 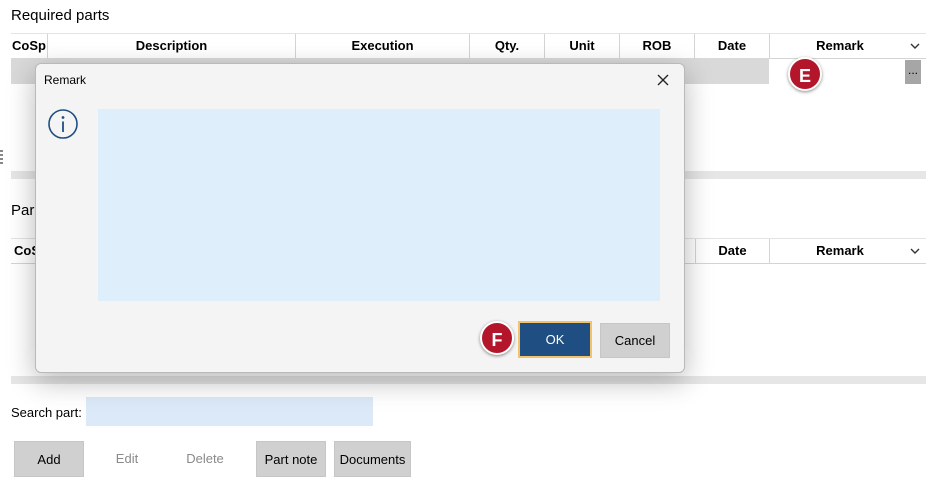 I want to click on part-note-button: Part note, so click(x=291, y=459).